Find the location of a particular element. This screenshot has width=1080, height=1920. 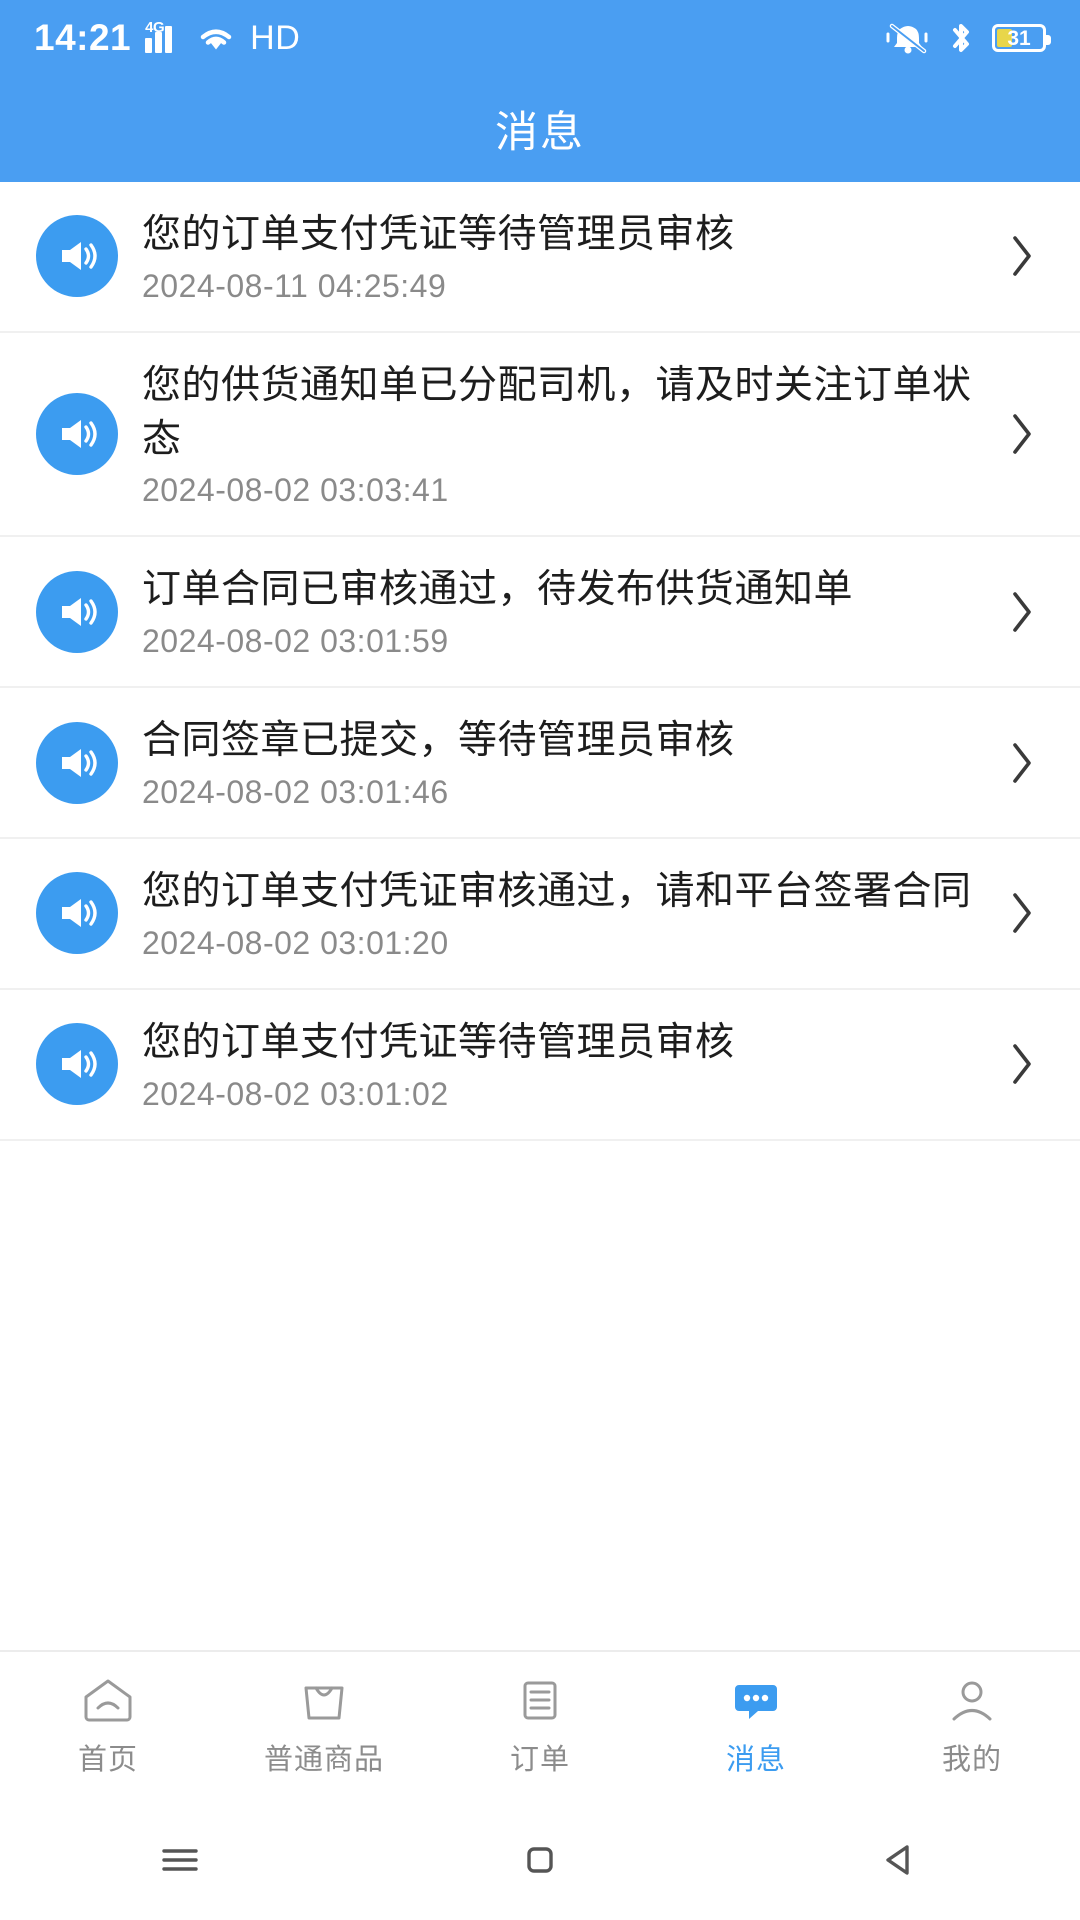

message-list-item: 您的订单支付凭证等待管理员审核 2024-08-02 03:01:02 is located at coordinates (540, 1065).